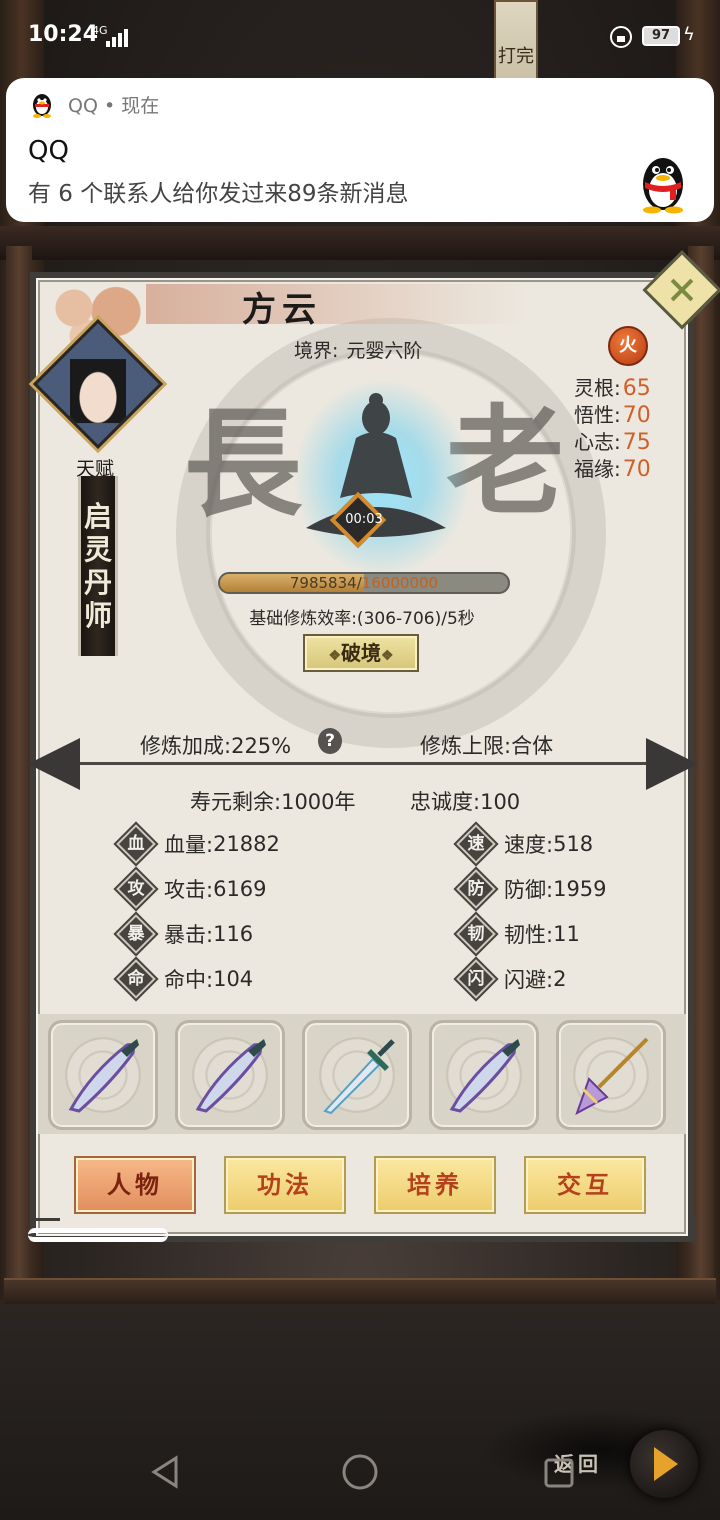  What do you see at coordinates (487, 746) in the screenshot?
I see `cultivation-limit: 修炼上限:合体` at bounding box center [487, 746].